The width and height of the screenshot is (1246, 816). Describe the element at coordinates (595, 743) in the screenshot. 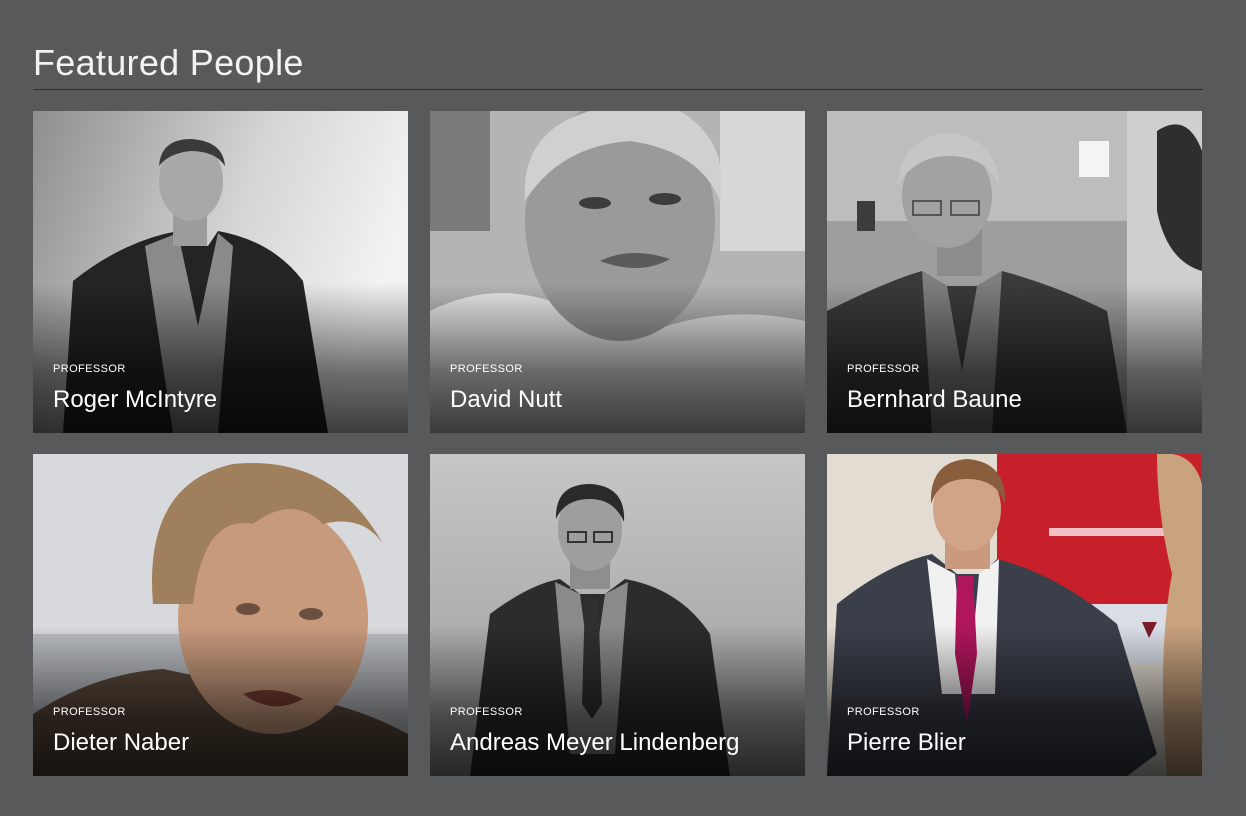

I see `person-name: Andreas Meyer Lindenberg` at that location.